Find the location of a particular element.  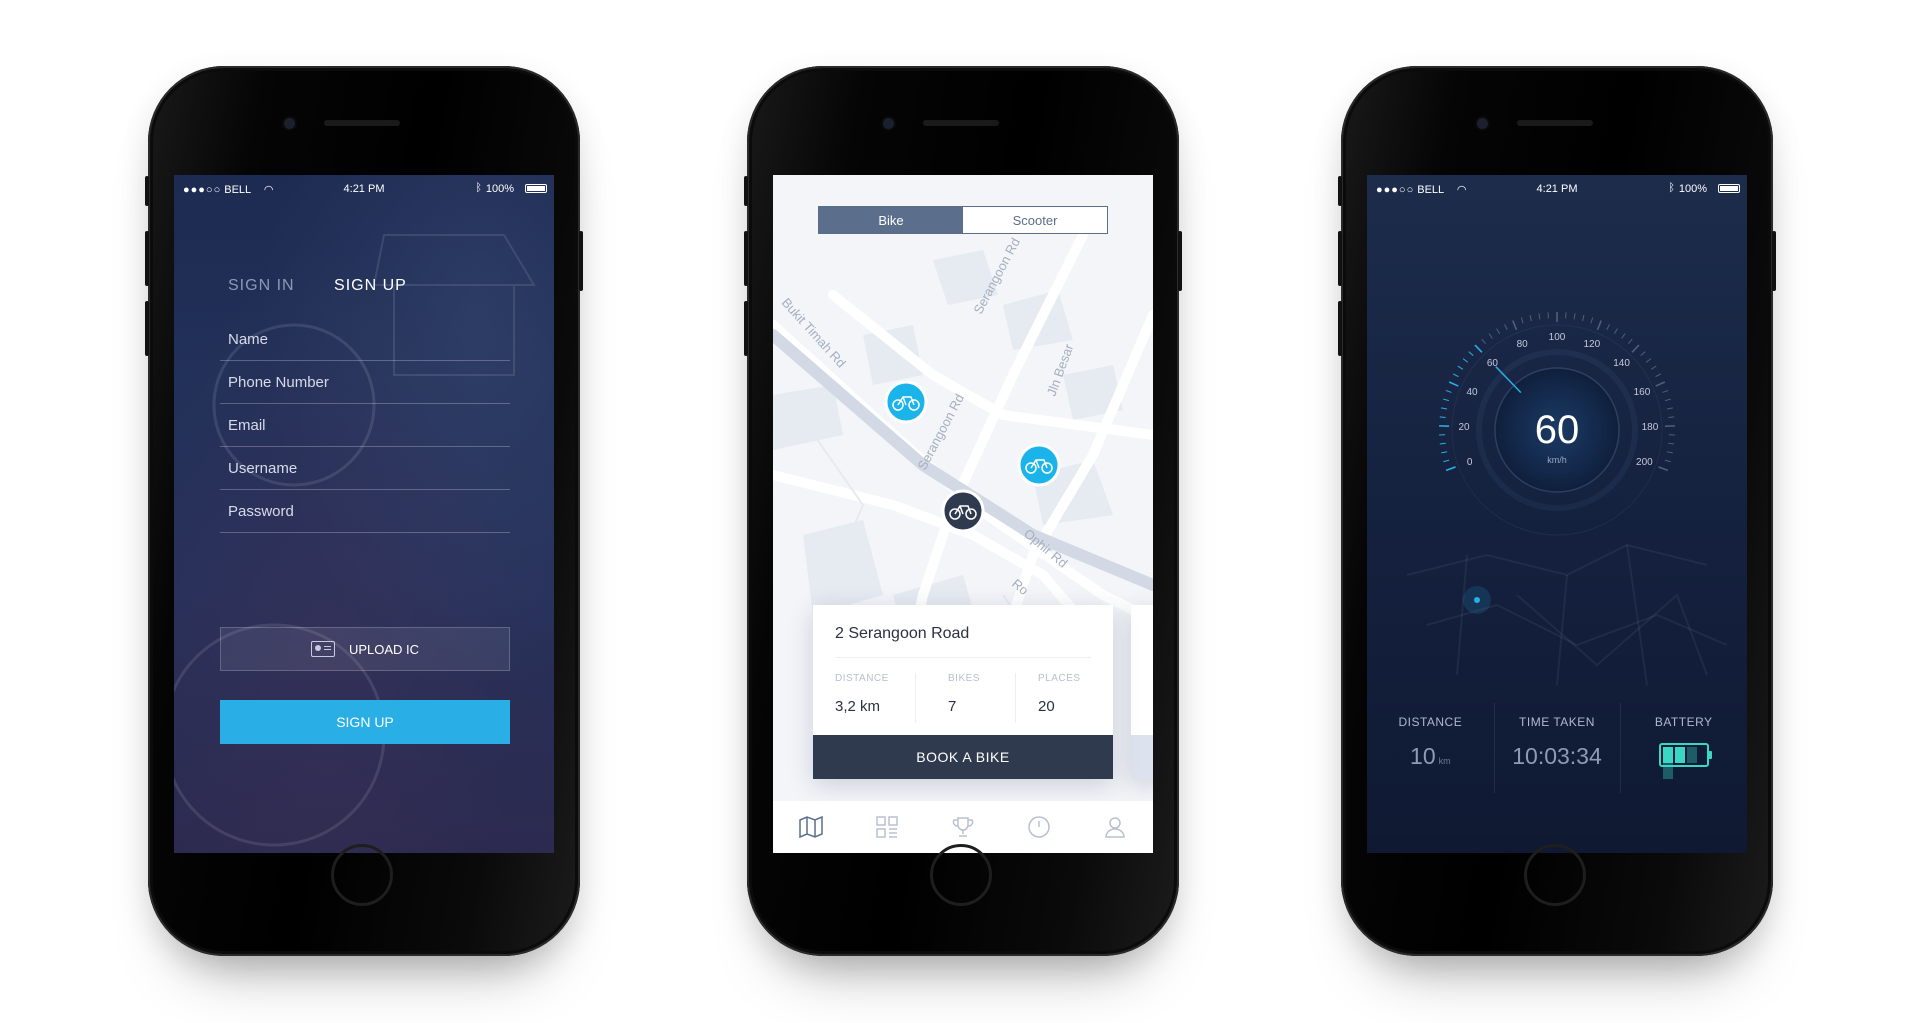

gauge-scale-label: 160 is located at coordinates (1642, 392).